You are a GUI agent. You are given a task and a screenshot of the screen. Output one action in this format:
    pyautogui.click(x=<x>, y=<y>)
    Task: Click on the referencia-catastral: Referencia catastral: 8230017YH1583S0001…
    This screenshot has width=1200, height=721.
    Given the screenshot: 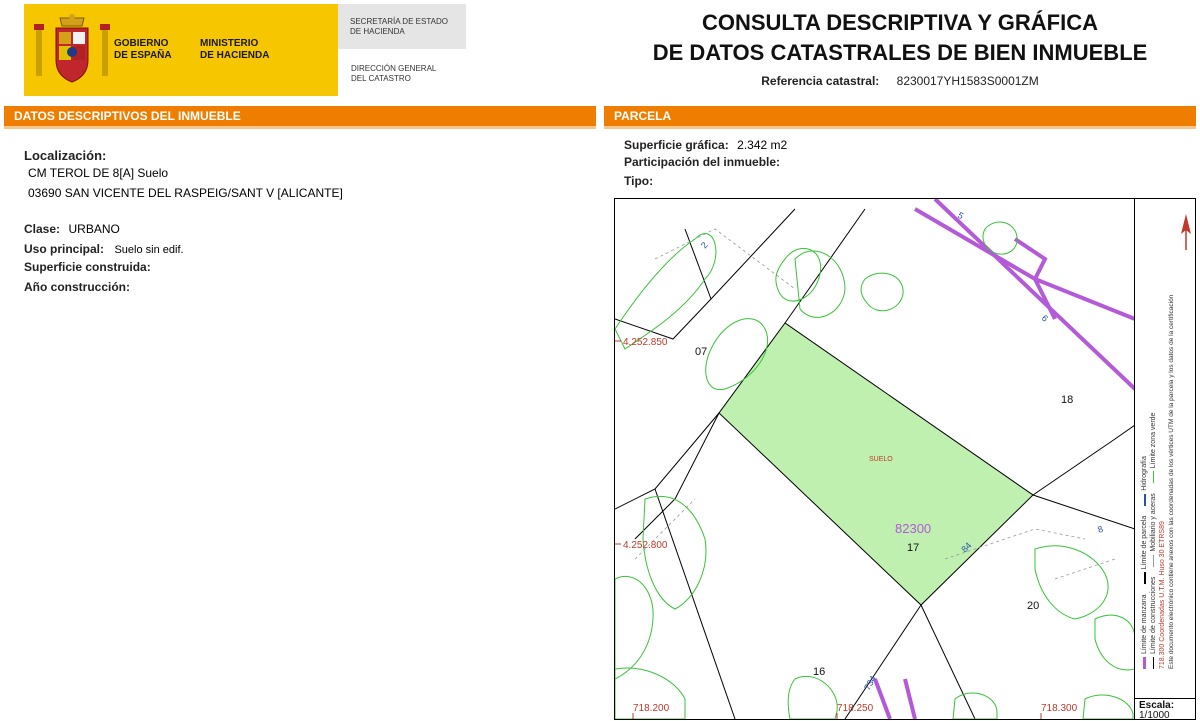 What is the action you would take?
    pyautogui.click(x=900, y=81)
    